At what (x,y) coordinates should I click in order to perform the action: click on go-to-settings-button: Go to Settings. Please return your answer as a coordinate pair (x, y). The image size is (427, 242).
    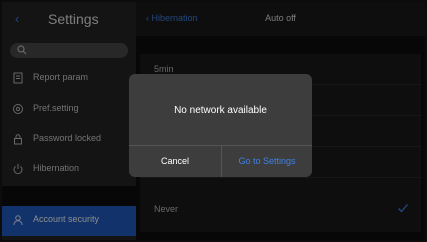
    Looking at the image, I should click on (267, 161).